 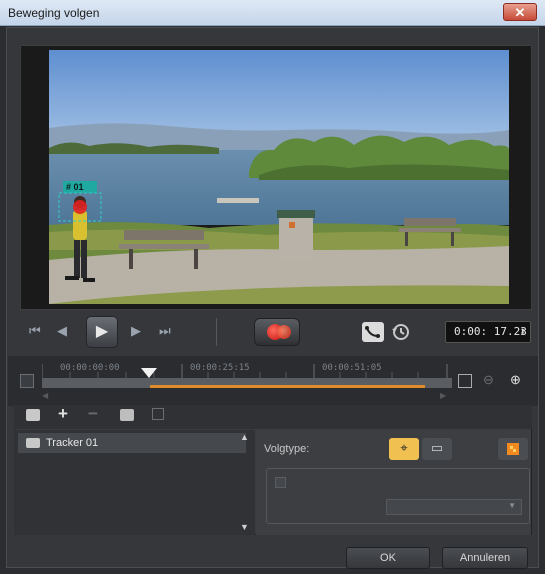 I want to click on record-icon-secondary, so click(x=284, y=332).